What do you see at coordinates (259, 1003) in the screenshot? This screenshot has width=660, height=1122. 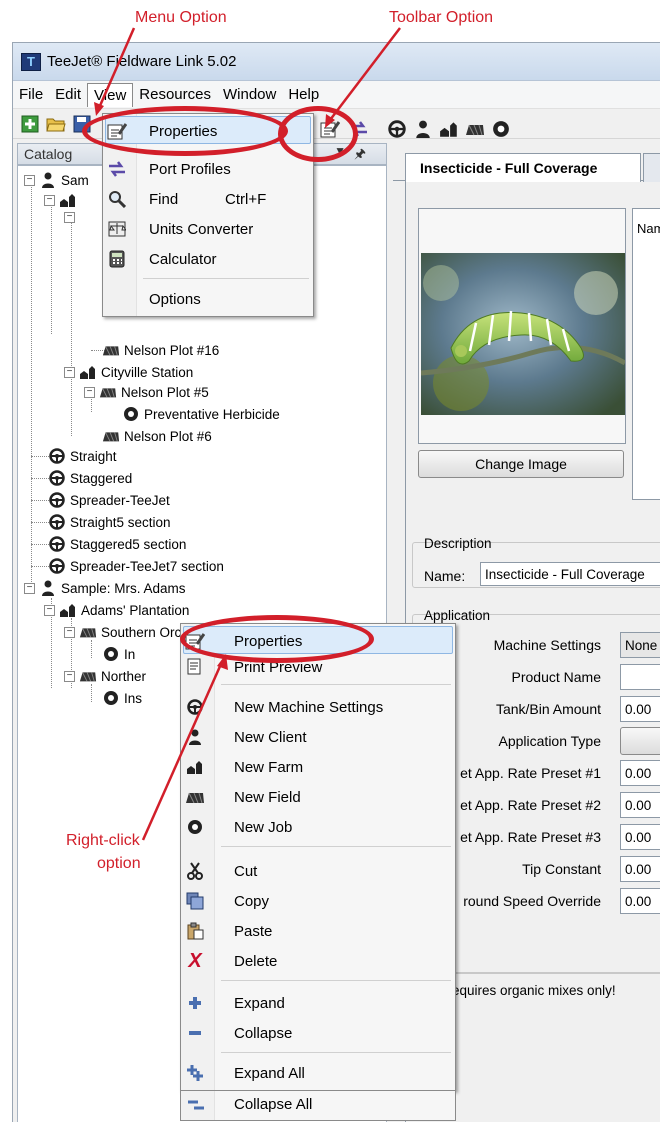 I see `context-item-label: Expand` at bounding box center [259, 1003].